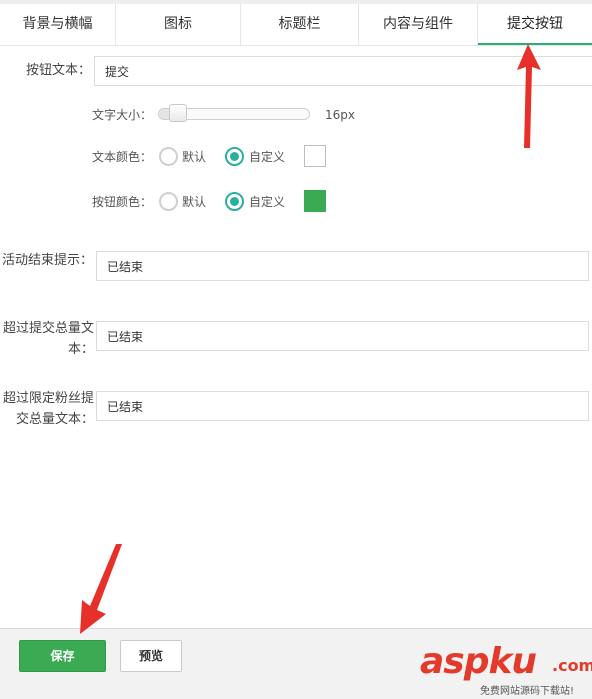 Image resolution: width=592 pixels, height=699 pixels. Describe the element at coordinates (178, 24) in the screenshot. I see `tab-icon: 图标` at that location.